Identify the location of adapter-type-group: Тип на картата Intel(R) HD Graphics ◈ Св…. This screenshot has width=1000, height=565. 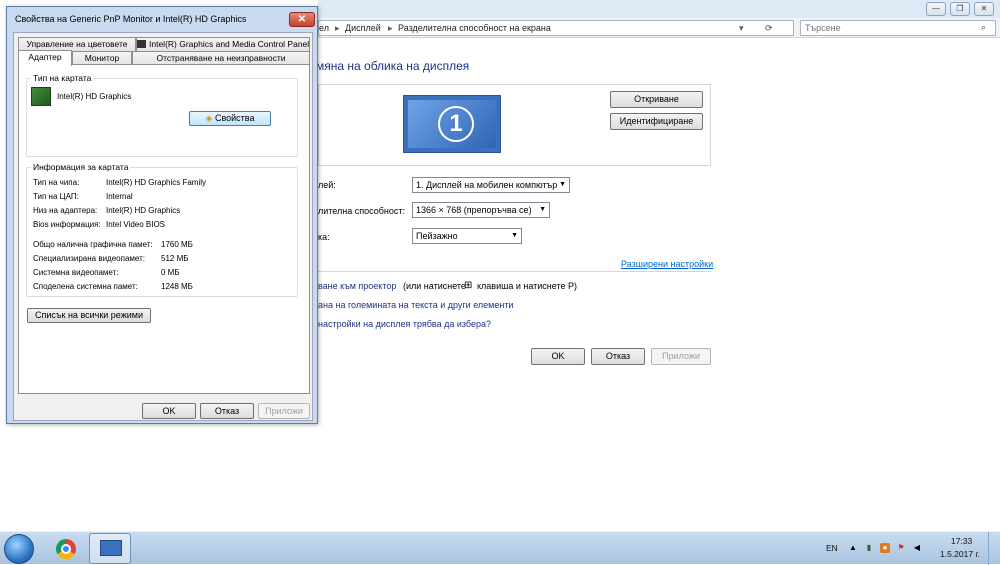
(162, 115).